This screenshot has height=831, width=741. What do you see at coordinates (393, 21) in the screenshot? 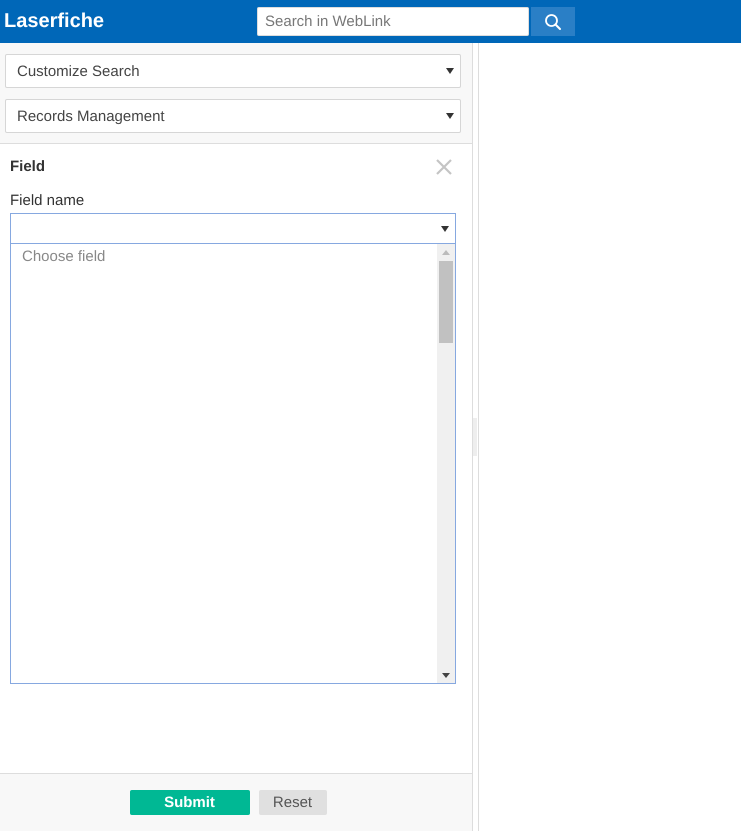
I see `search-field: Search in WebLink` at bounding box center [393, 21].